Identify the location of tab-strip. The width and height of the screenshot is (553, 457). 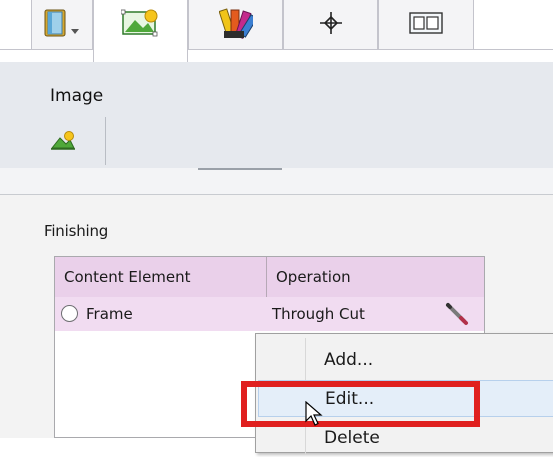
(276, 31).